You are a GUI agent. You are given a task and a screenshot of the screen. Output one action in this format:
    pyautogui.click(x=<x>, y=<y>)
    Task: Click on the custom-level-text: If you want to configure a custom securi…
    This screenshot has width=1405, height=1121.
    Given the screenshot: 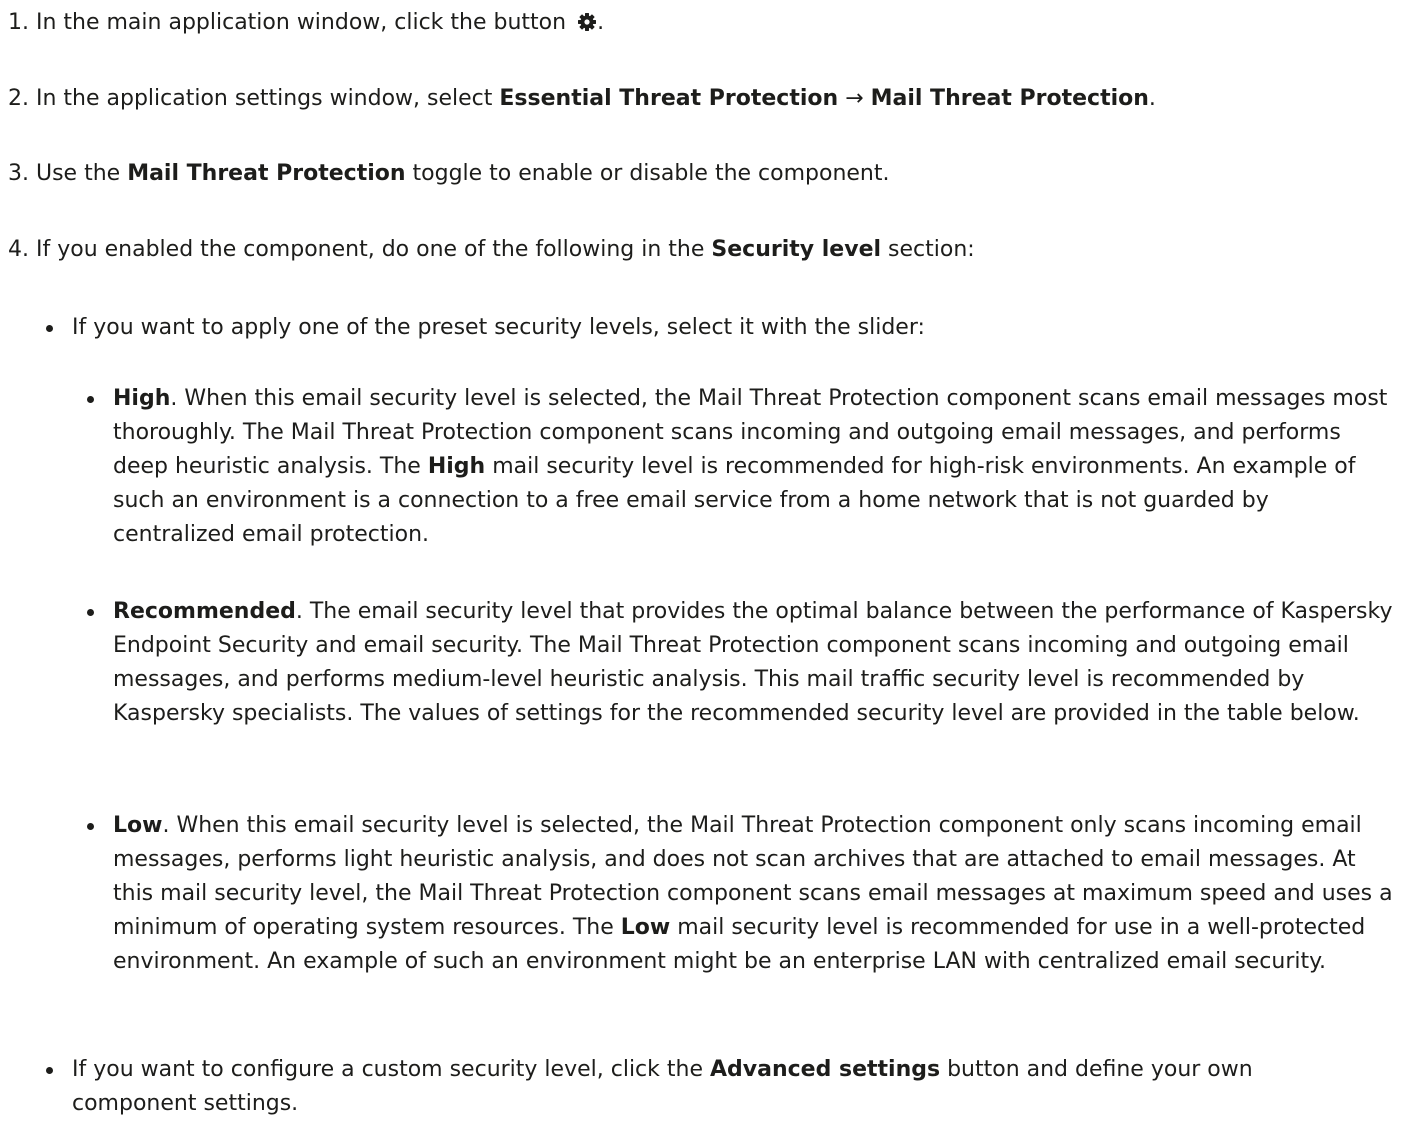 What is the action you would take?
    pyautogui.click(x=391, y=1069)
    